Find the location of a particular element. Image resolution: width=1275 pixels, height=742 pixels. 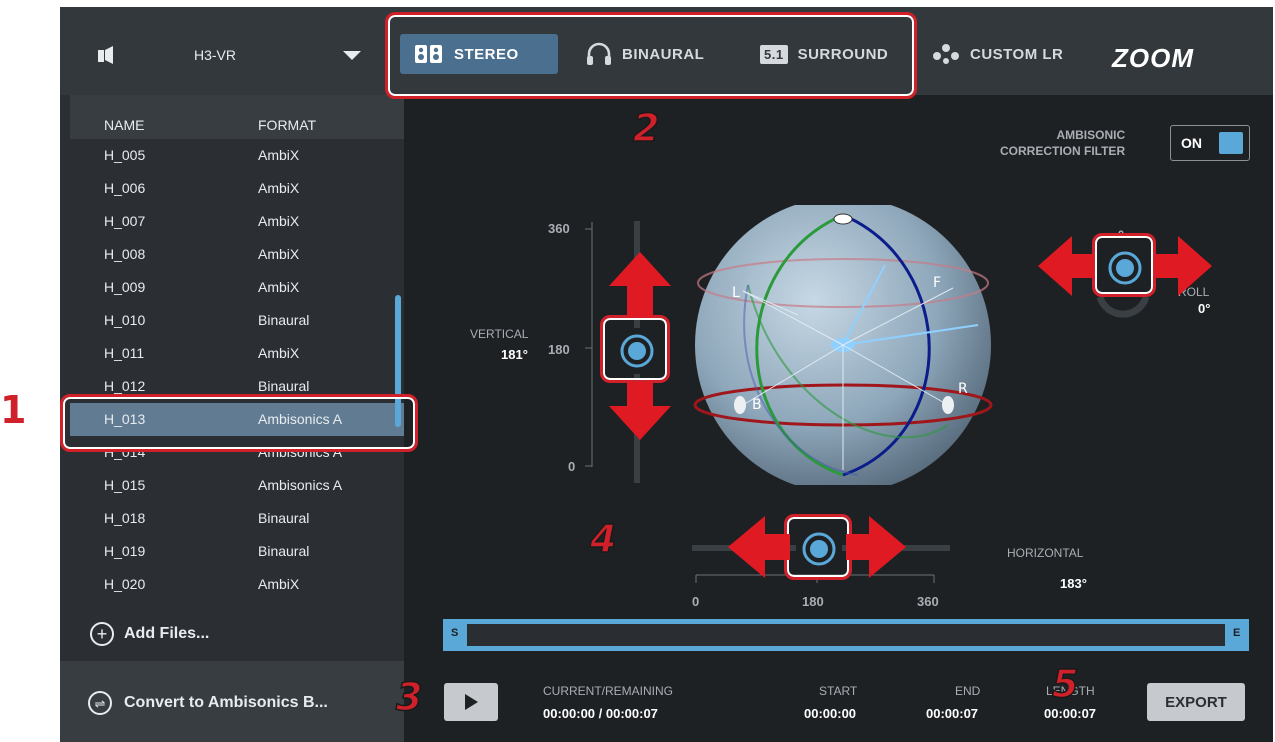

callout-number-3: 3 is located at coordinates (409, 697).